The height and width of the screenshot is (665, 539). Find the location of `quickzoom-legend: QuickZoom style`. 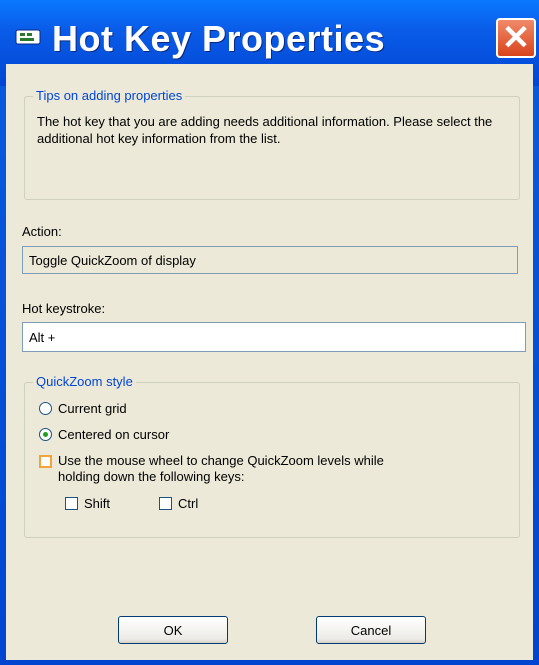

quickzoom-legend: QuickZoom style is located at coordinates (84, 381).